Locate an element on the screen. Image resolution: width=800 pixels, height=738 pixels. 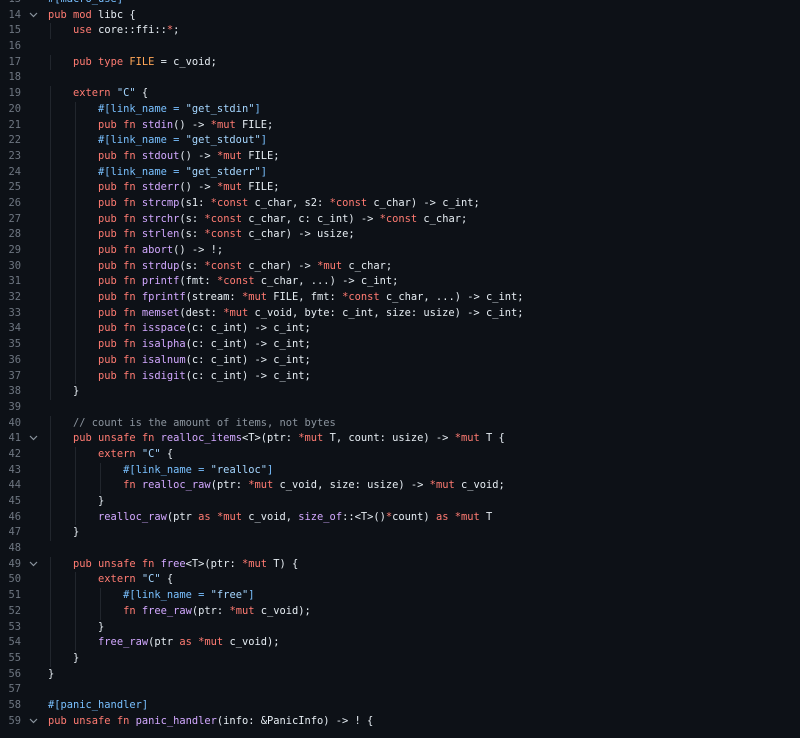
code-line: 54 free_raw(ptr as *mut c_void); is located at coordinates (400, 643).